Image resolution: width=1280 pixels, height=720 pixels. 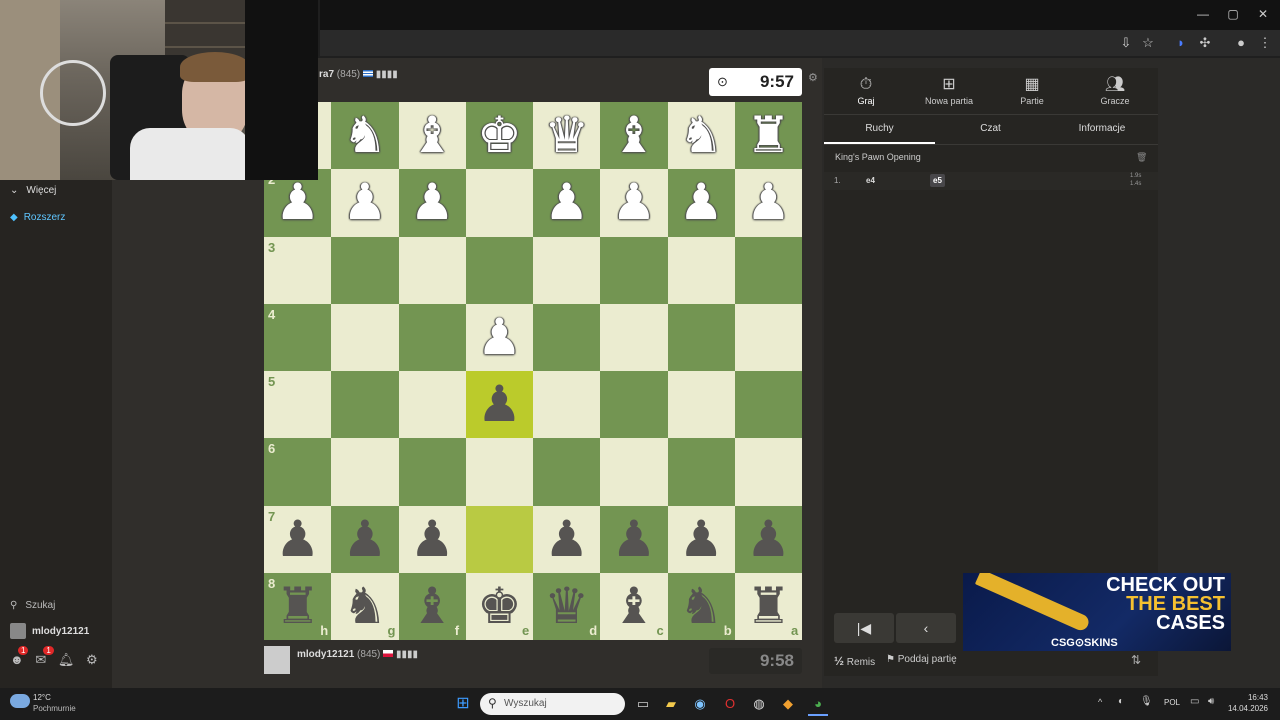 I want to click on draw-button: ½ Remis, so click(x=854, y=661).